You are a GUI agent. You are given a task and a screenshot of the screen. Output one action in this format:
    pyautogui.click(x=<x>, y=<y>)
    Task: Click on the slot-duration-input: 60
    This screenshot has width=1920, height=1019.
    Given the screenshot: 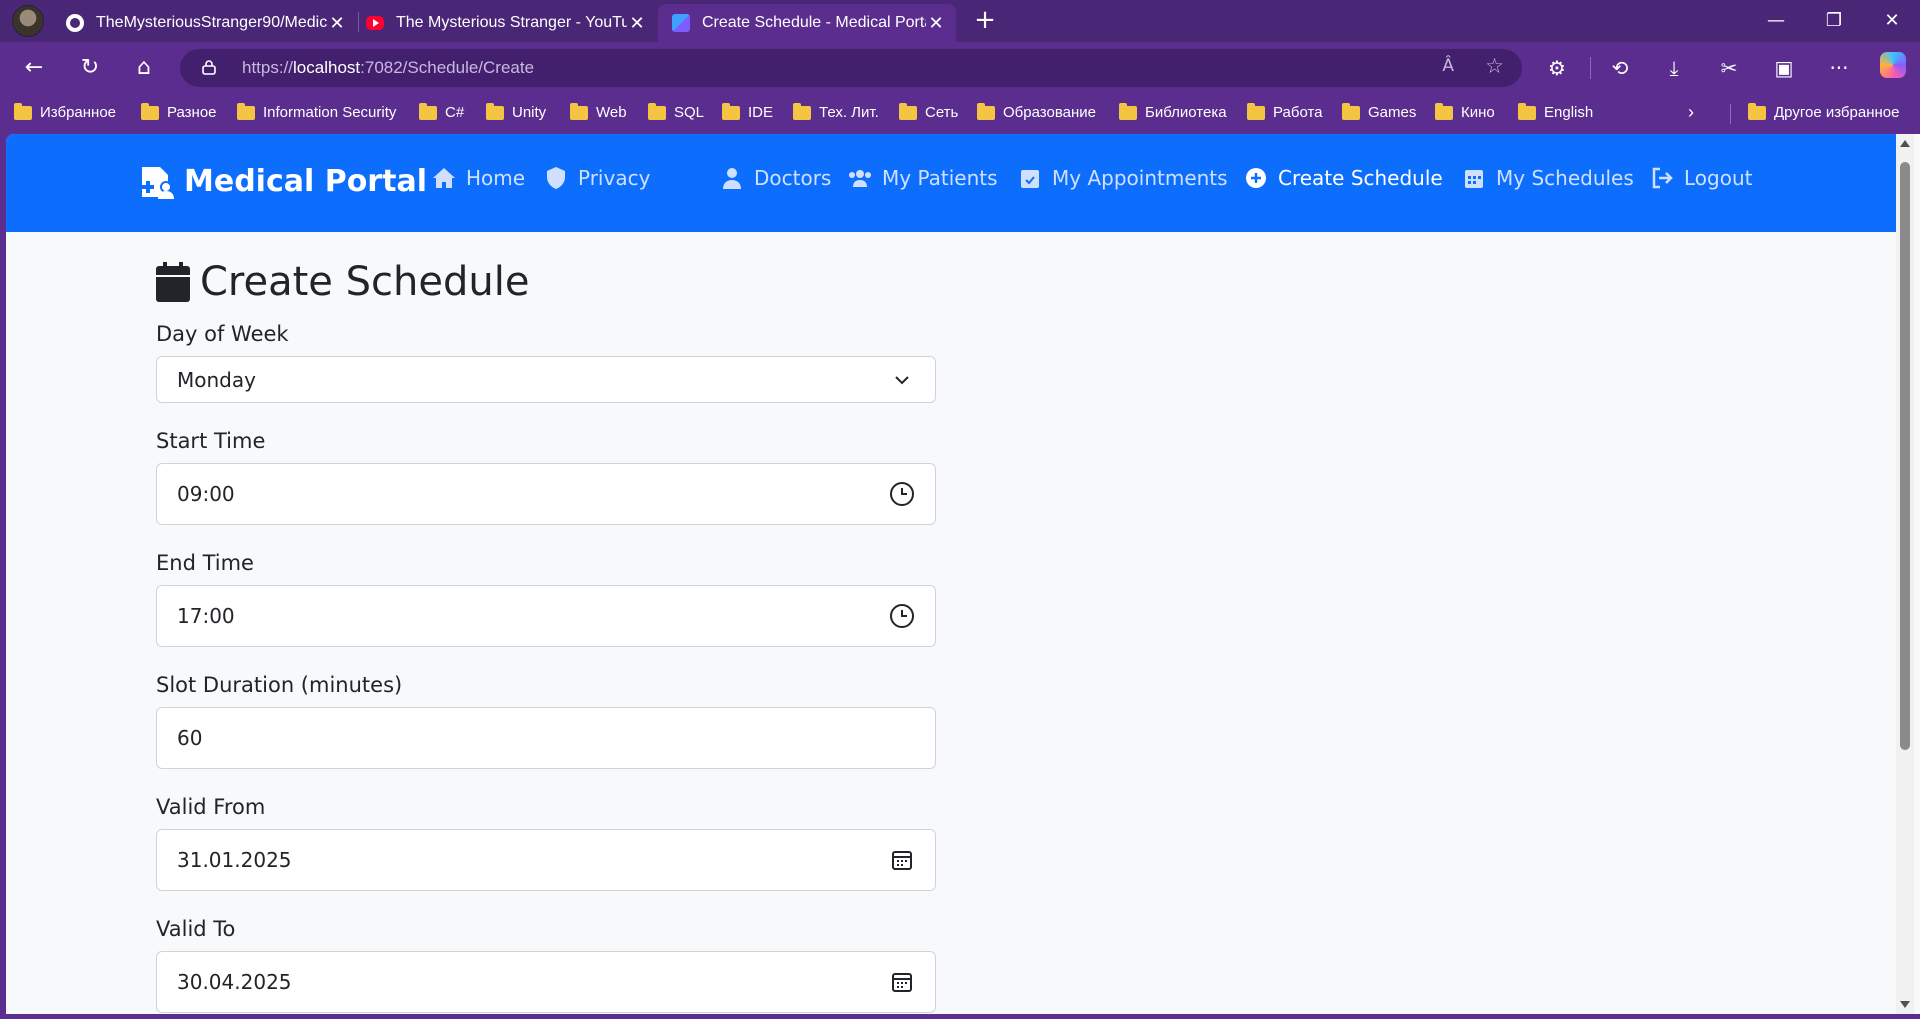 What is the action you would take?
    pyautogui.click(x=546, y=738)
    